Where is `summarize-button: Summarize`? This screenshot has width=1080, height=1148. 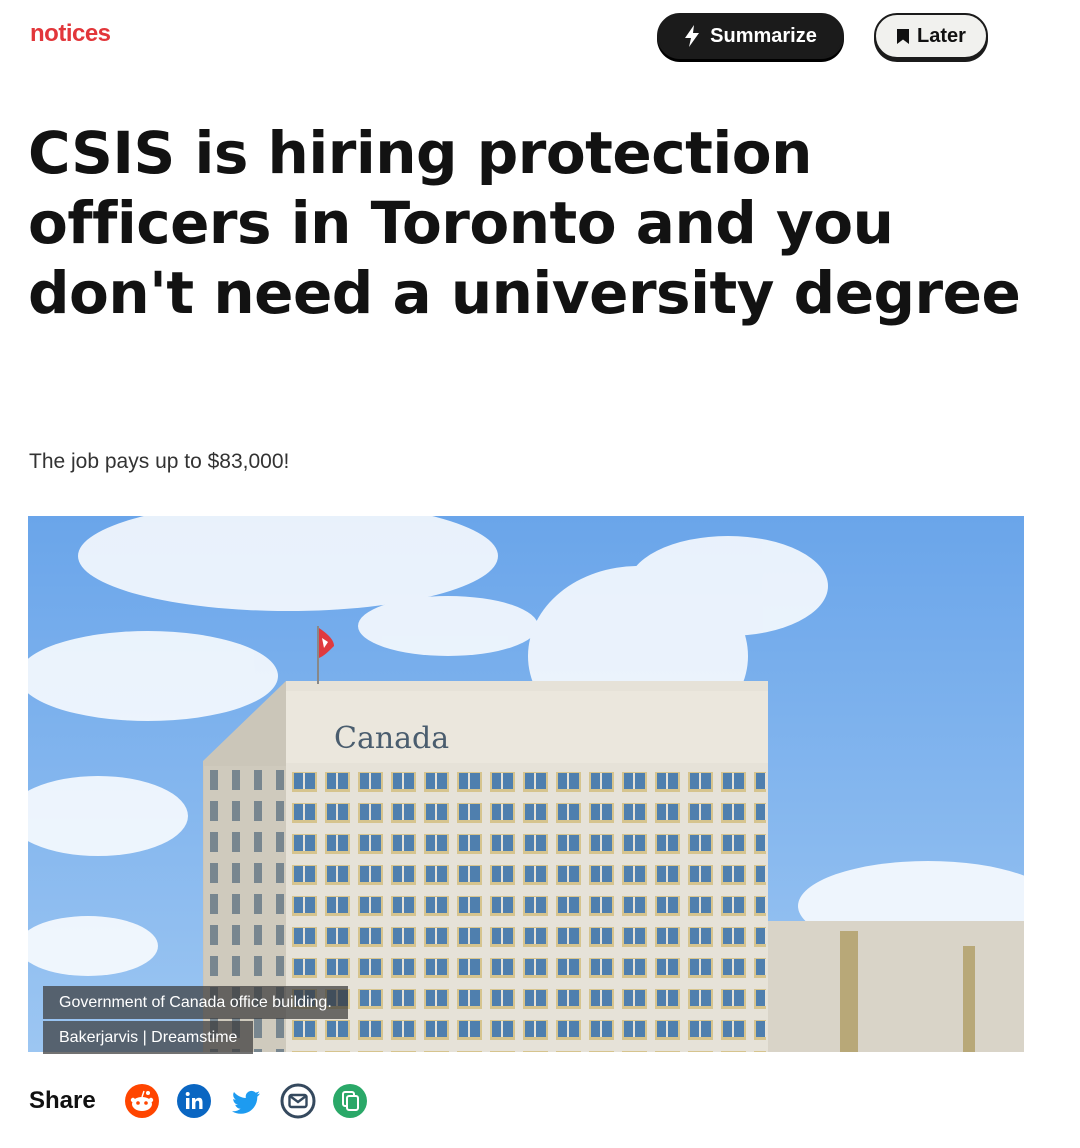 summarize-button: Summarize is located at coordinates (750, 36).